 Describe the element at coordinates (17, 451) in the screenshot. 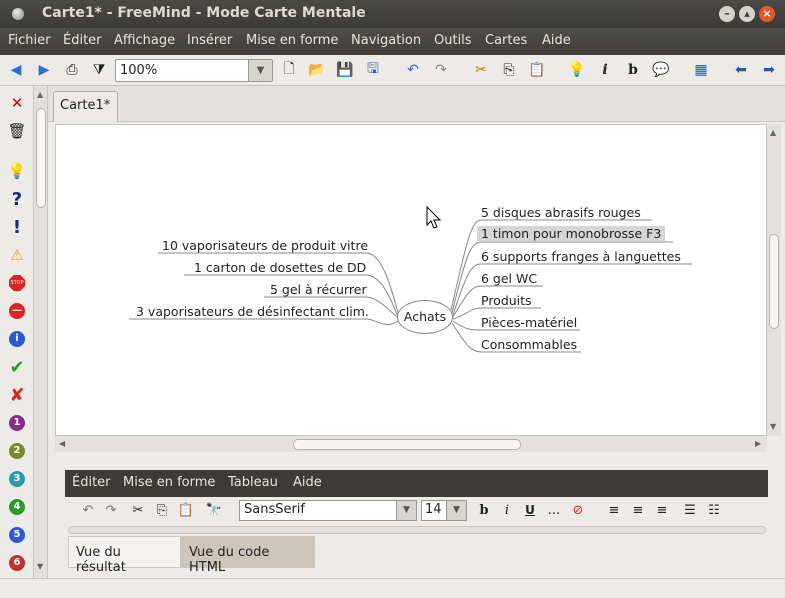

I see `priority-2-icon: 2` at that location.